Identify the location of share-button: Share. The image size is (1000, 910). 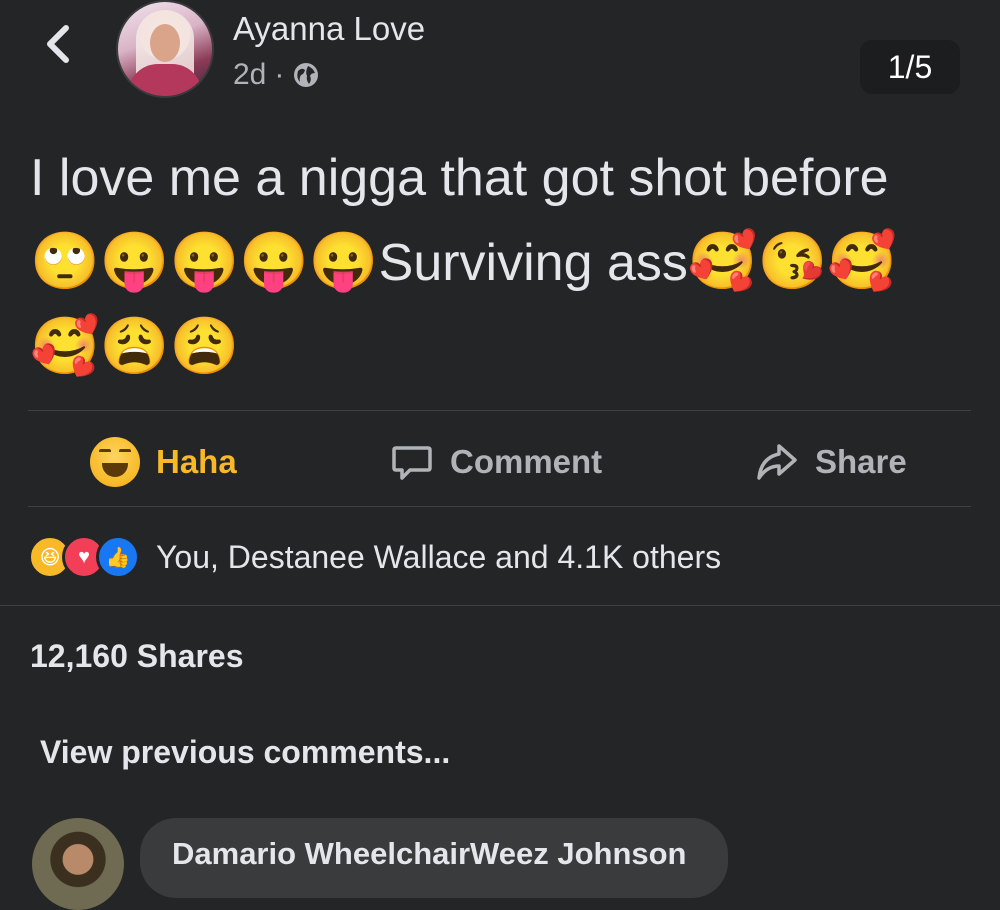
(831, 462).